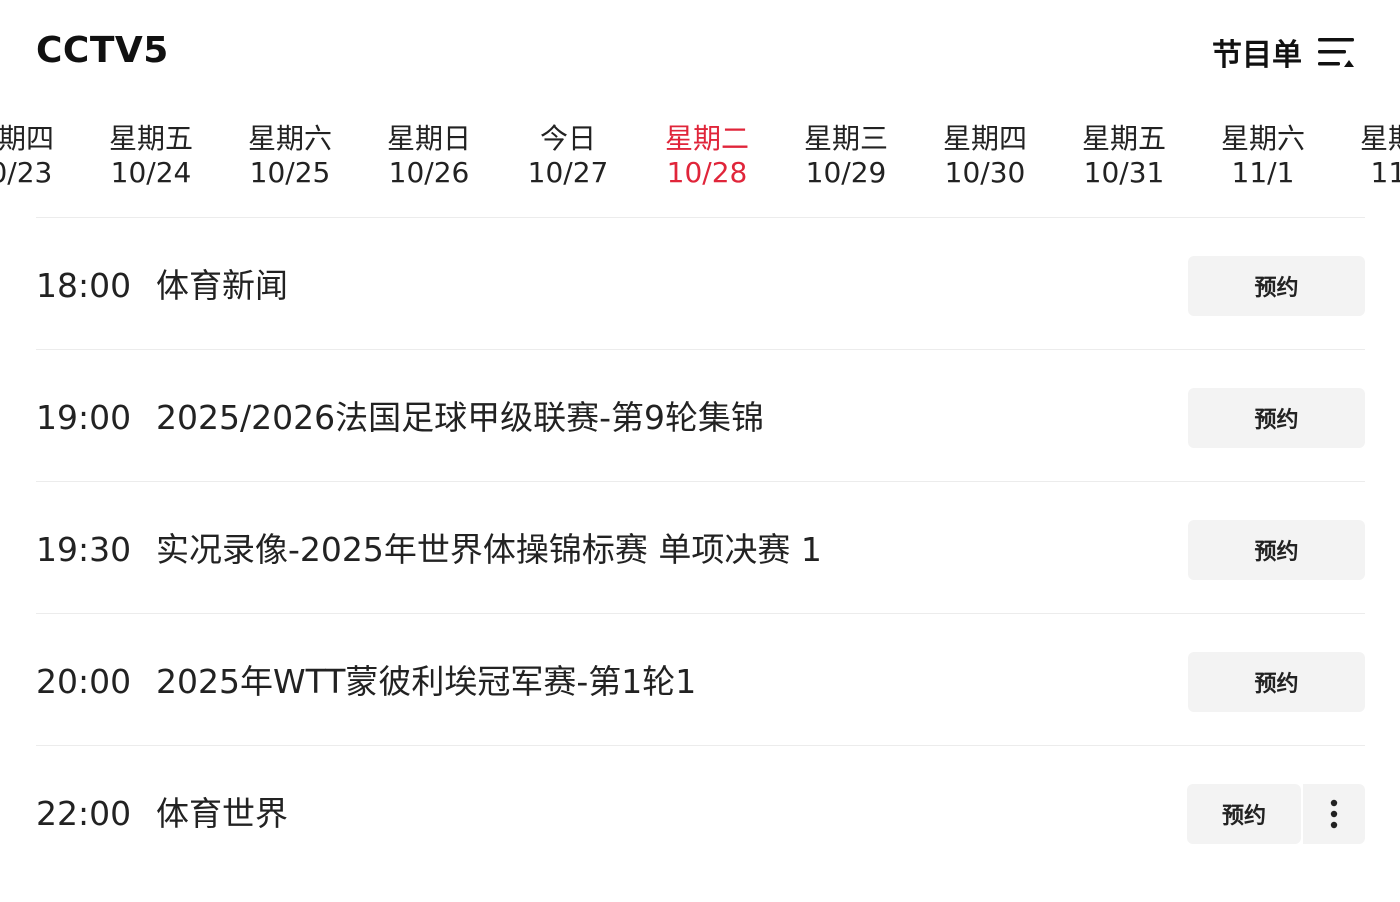  What do you see at coordinates (706, 138) in the screenshot?
I see `date-tab-weekday: 星期二` at bounding box center [706, 138].